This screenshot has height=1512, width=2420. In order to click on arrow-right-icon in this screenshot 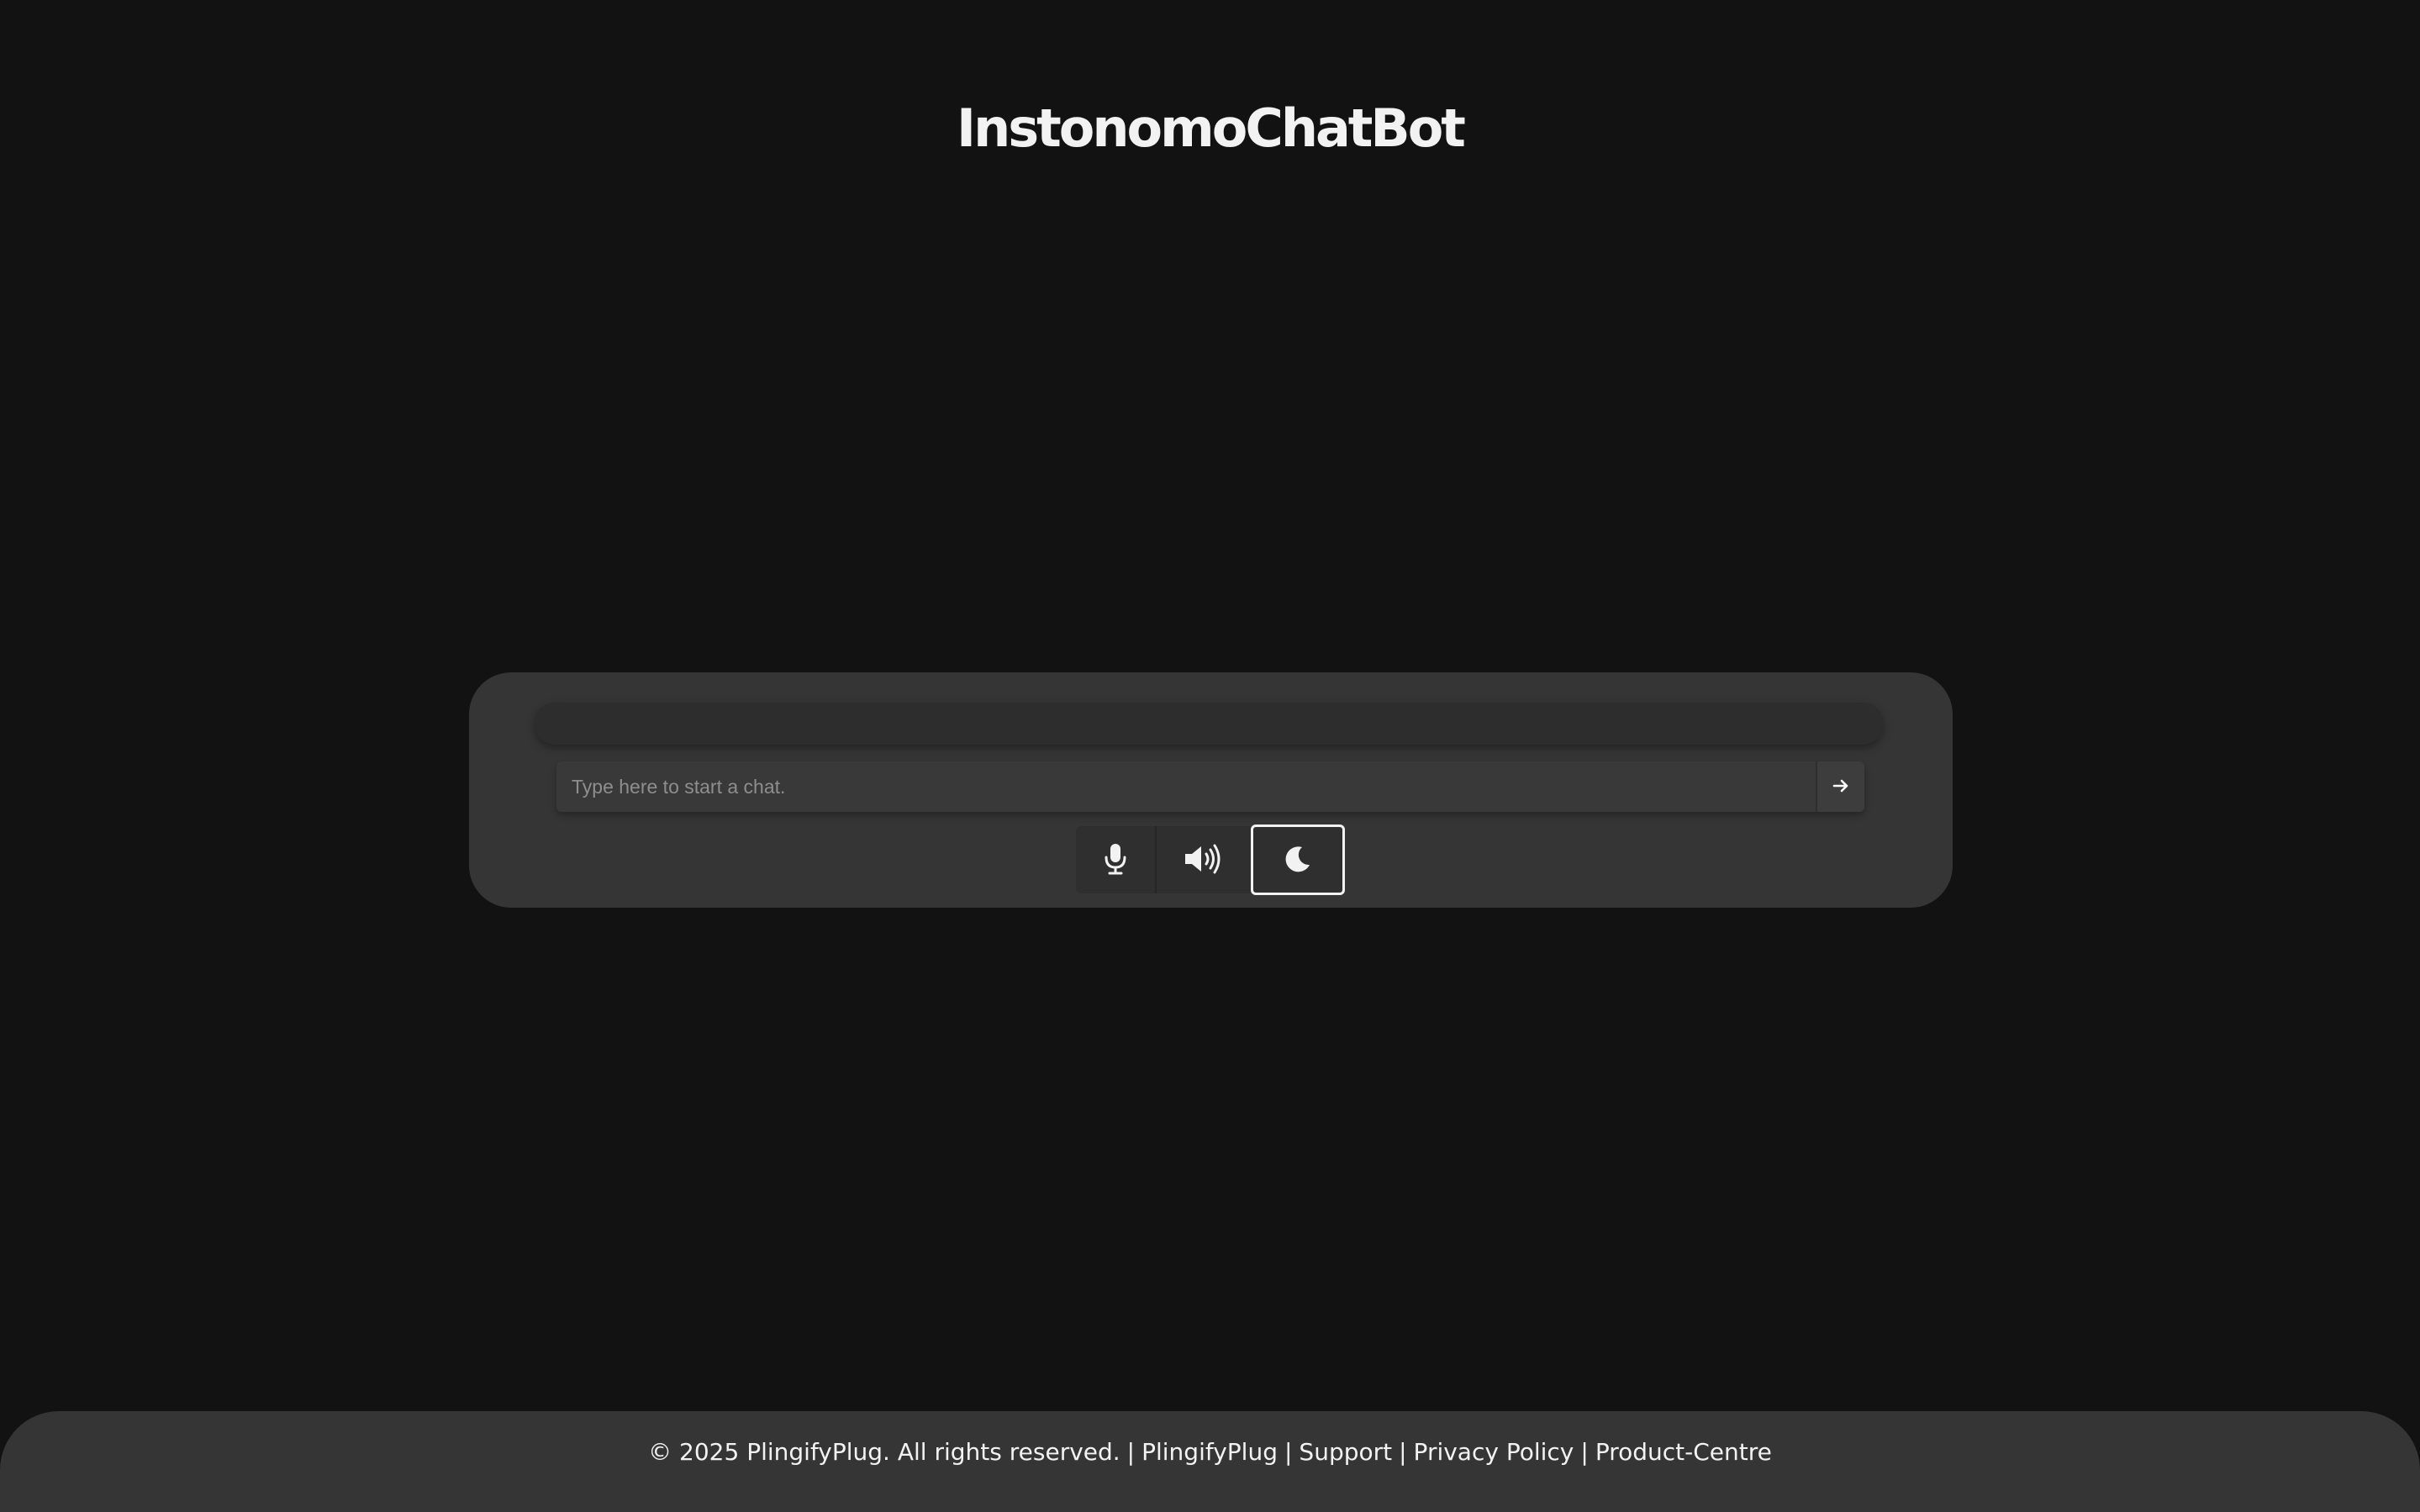, I will do `click(1841, 788)`.